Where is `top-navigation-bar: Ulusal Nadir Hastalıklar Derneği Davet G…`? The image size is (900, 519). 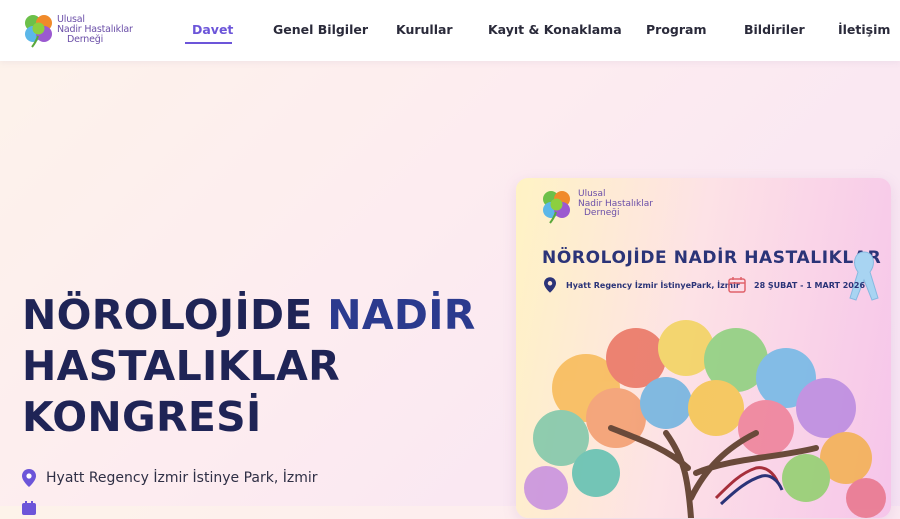
top-navigation-bar: Ulusal Nadir Hastalıklar Derneği Davet G… is located at coordinates (450, 30).